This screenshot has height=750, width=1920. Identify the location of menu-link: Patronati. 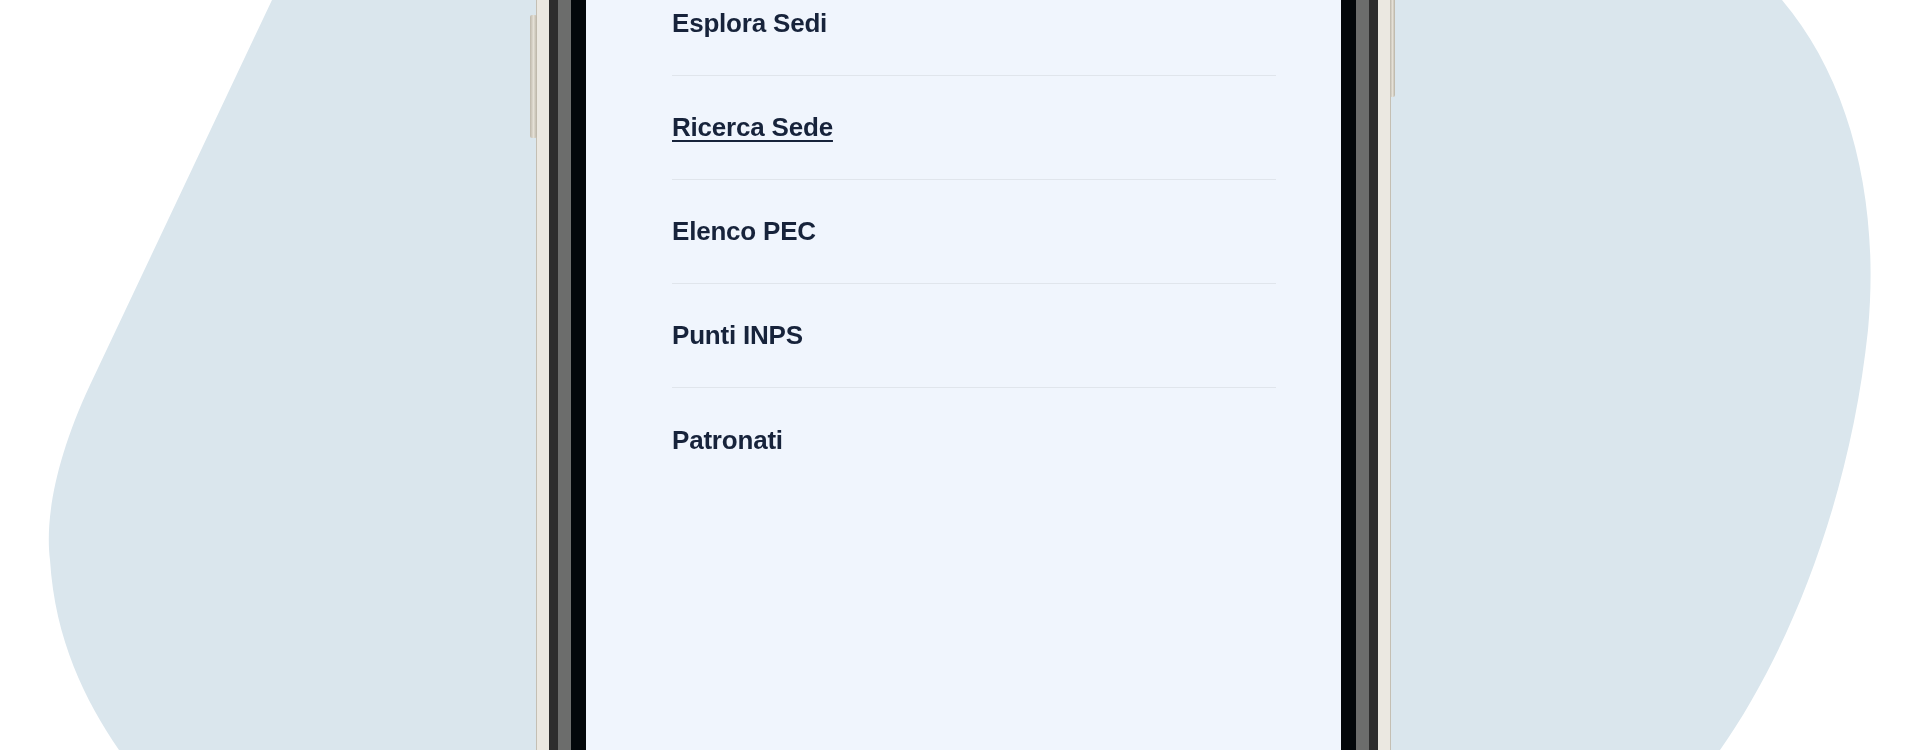
(727, 440).